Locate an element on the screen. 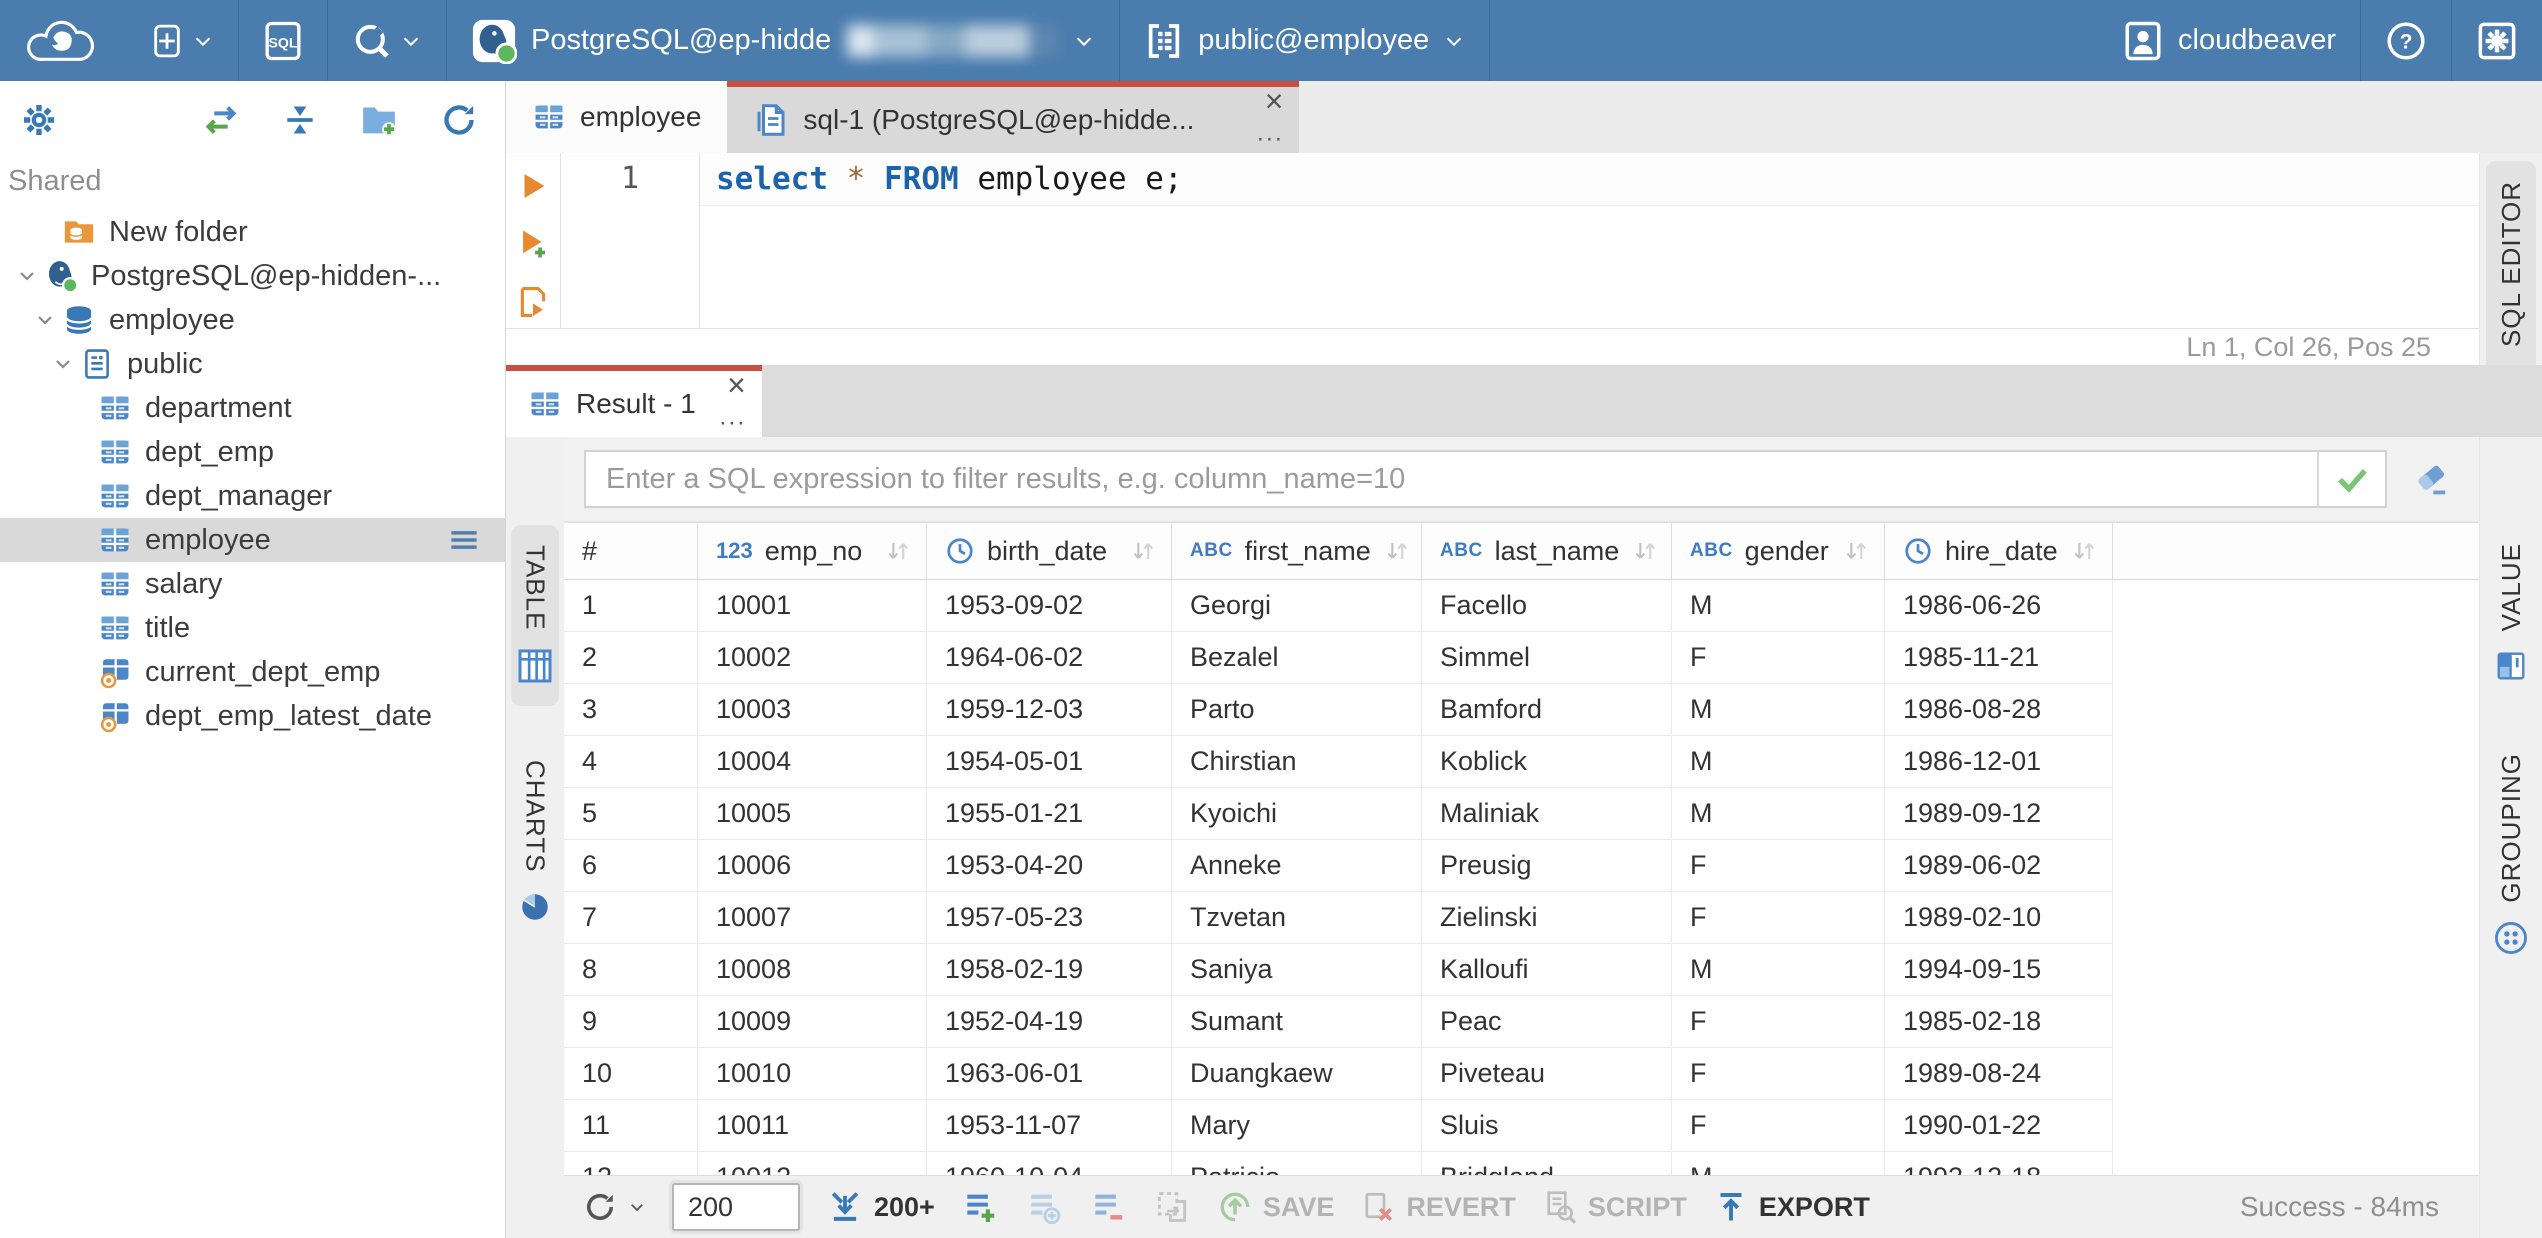 This screenshot has height=1238, width=2542. clear-filter-button is located at coordinates (2431, 479).